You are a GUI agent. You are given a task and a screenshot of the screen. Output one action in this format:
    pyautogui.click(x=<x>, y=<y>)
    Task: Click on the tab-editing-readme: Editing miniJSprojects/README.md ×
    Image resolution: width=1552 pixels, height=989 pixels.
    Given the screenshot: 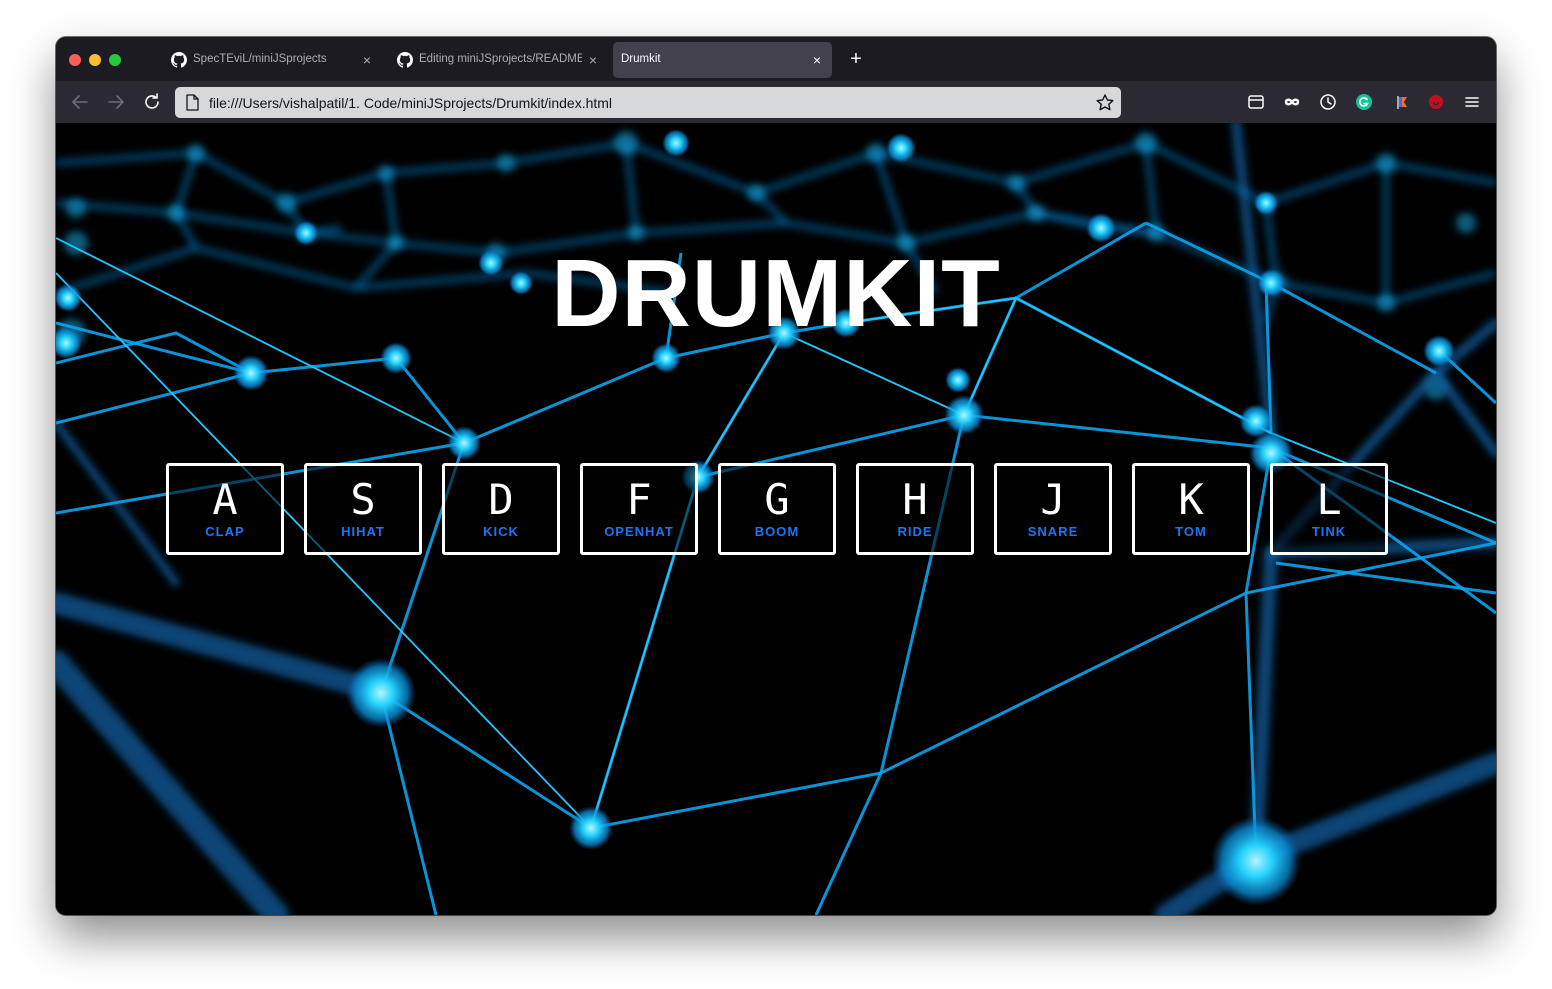 What is the action you would take?
    pyautogui.click(x=498, y=60)
    